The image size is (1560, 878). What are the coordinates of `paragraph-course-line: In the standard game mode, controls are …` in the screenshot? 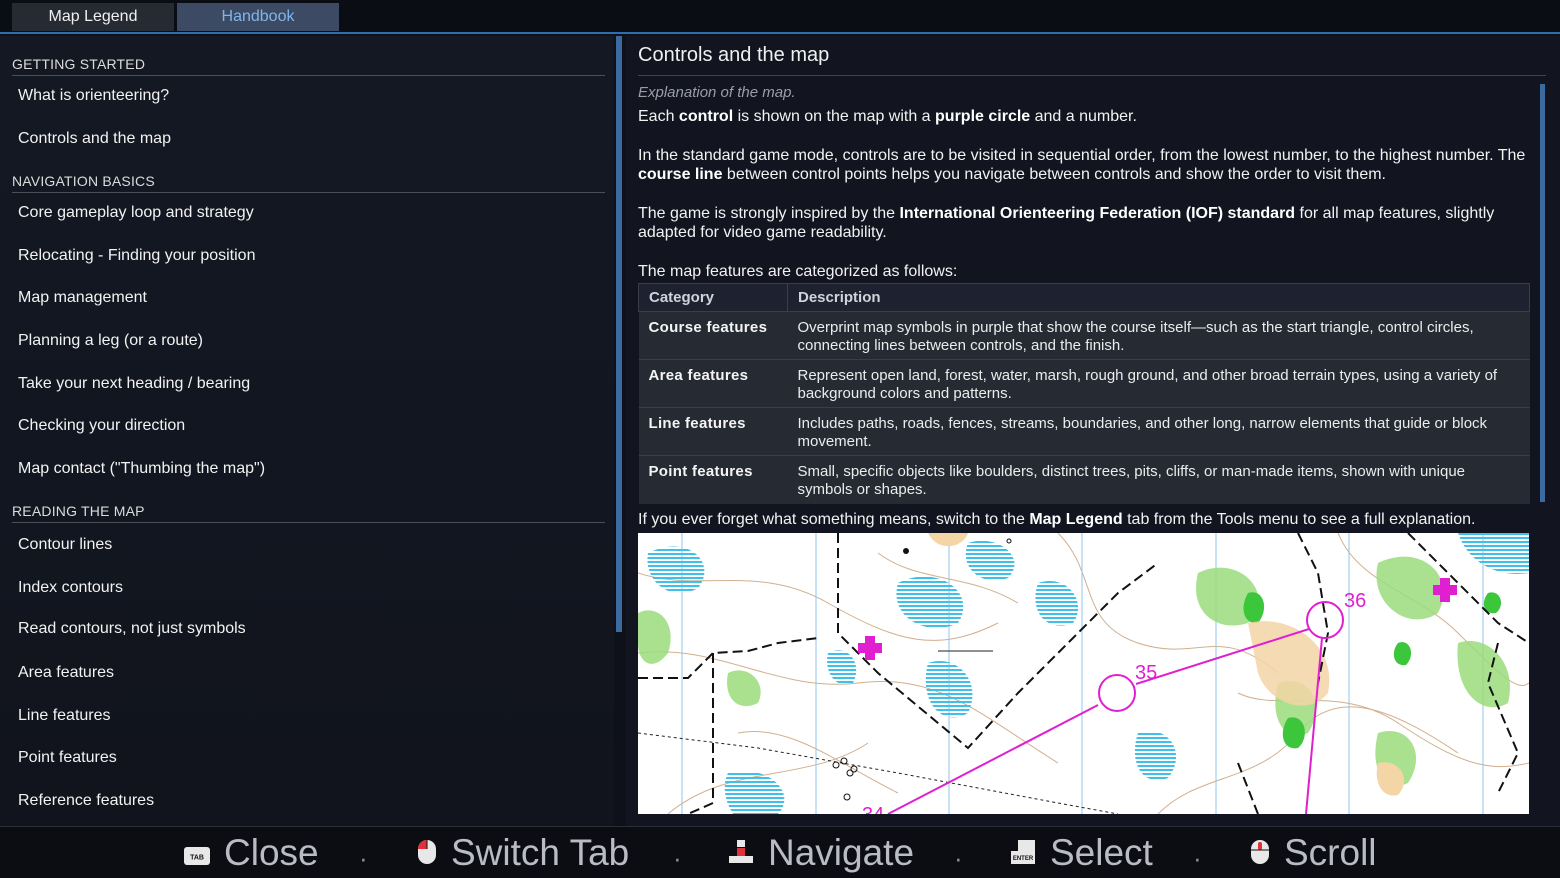 It's located at (1082, 165).